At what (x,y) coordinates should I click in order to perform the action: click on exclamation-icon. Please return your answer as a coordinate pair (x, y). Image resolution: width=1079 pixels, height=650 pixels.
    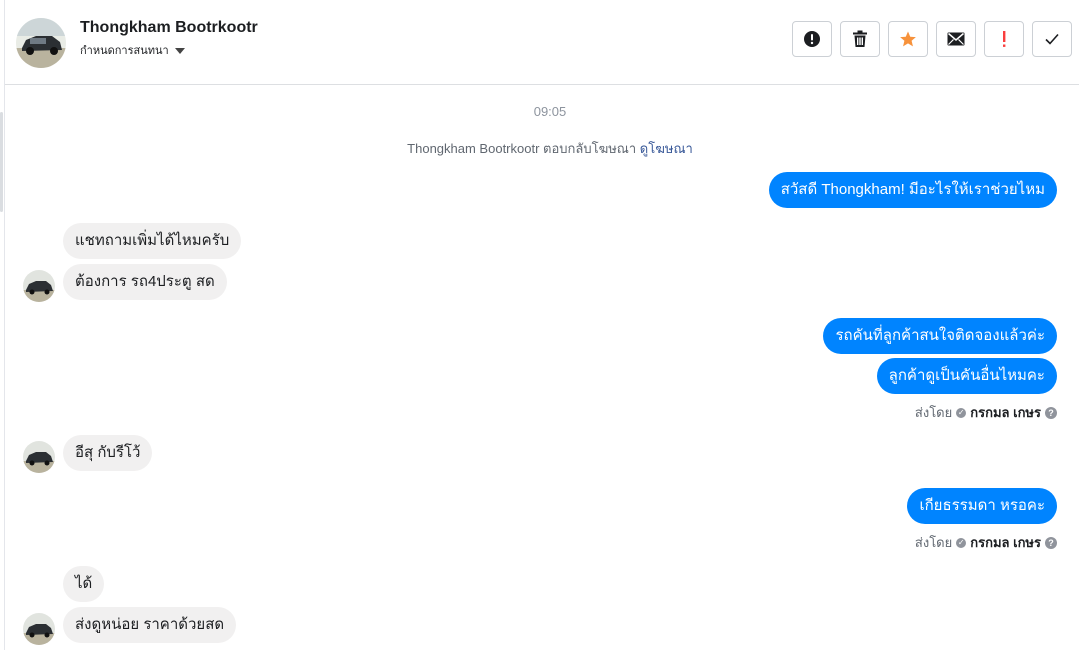
    Looking at the image, I should click on (1004, 39).